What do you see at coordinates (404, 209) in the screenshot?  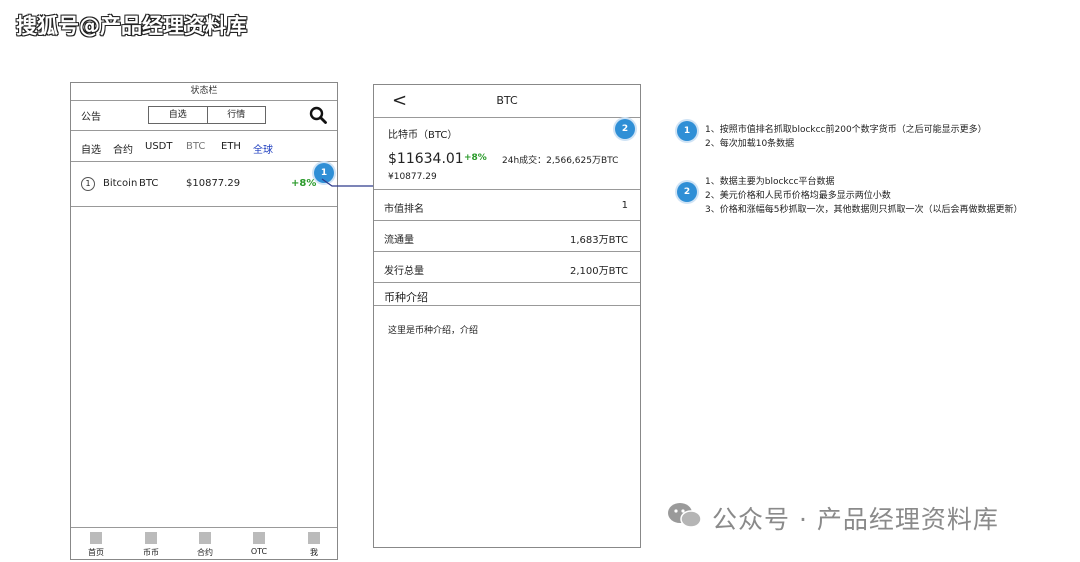 I see `row-label: 市值排名` at bounding box center [404, 209].